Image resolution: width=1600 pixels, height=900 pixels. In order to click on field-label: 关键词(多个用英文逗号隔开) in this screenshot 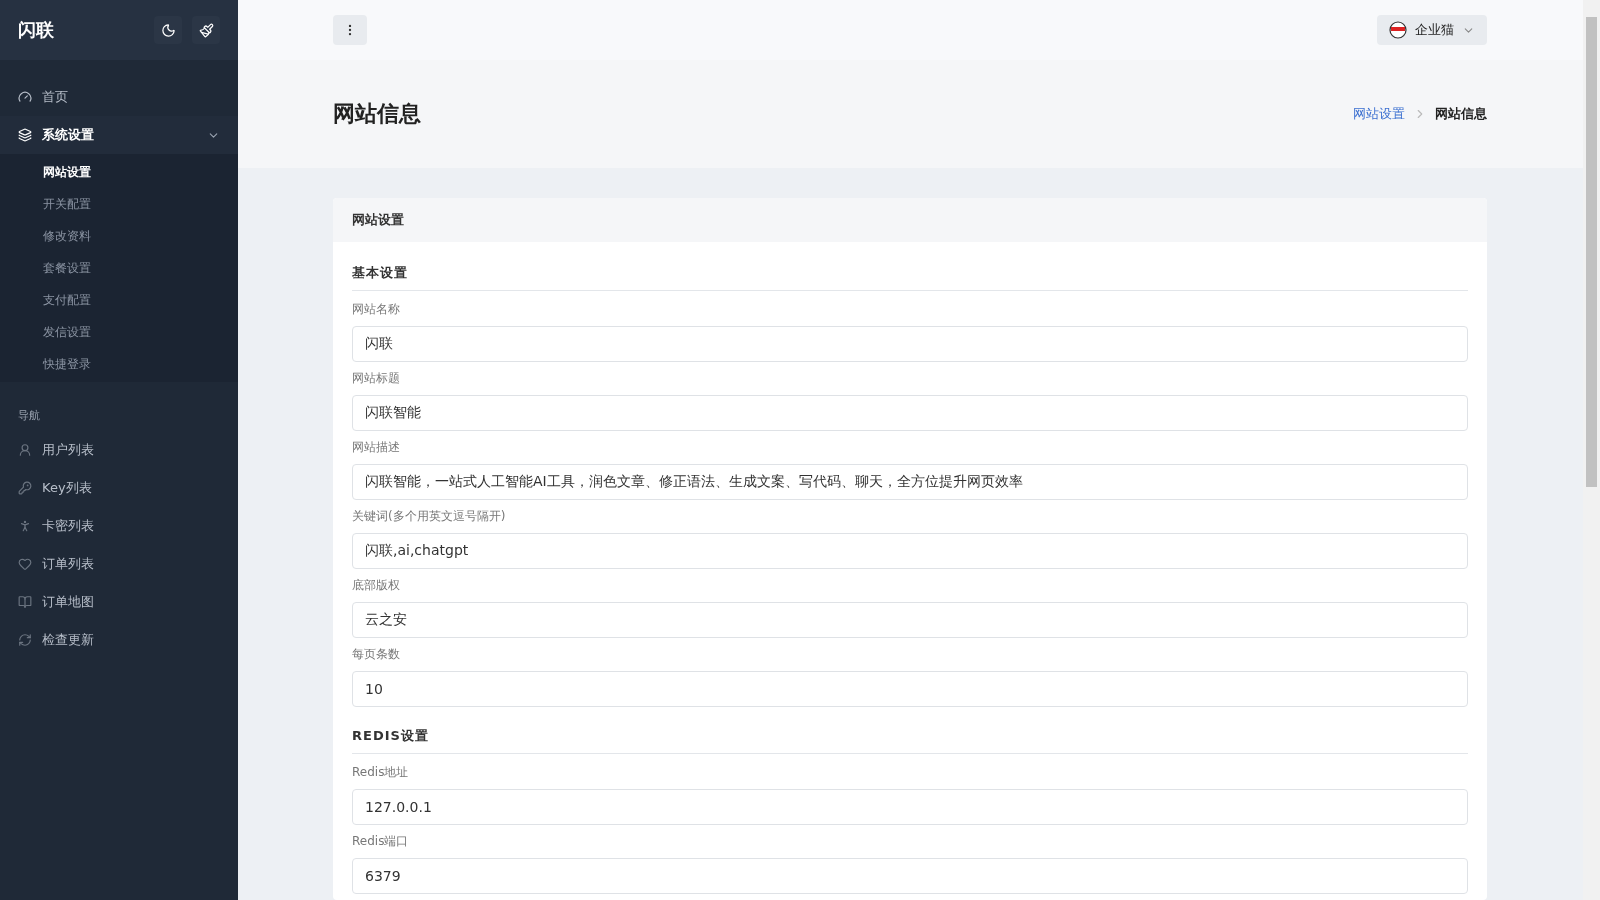, I will do `click(429, 516)`.